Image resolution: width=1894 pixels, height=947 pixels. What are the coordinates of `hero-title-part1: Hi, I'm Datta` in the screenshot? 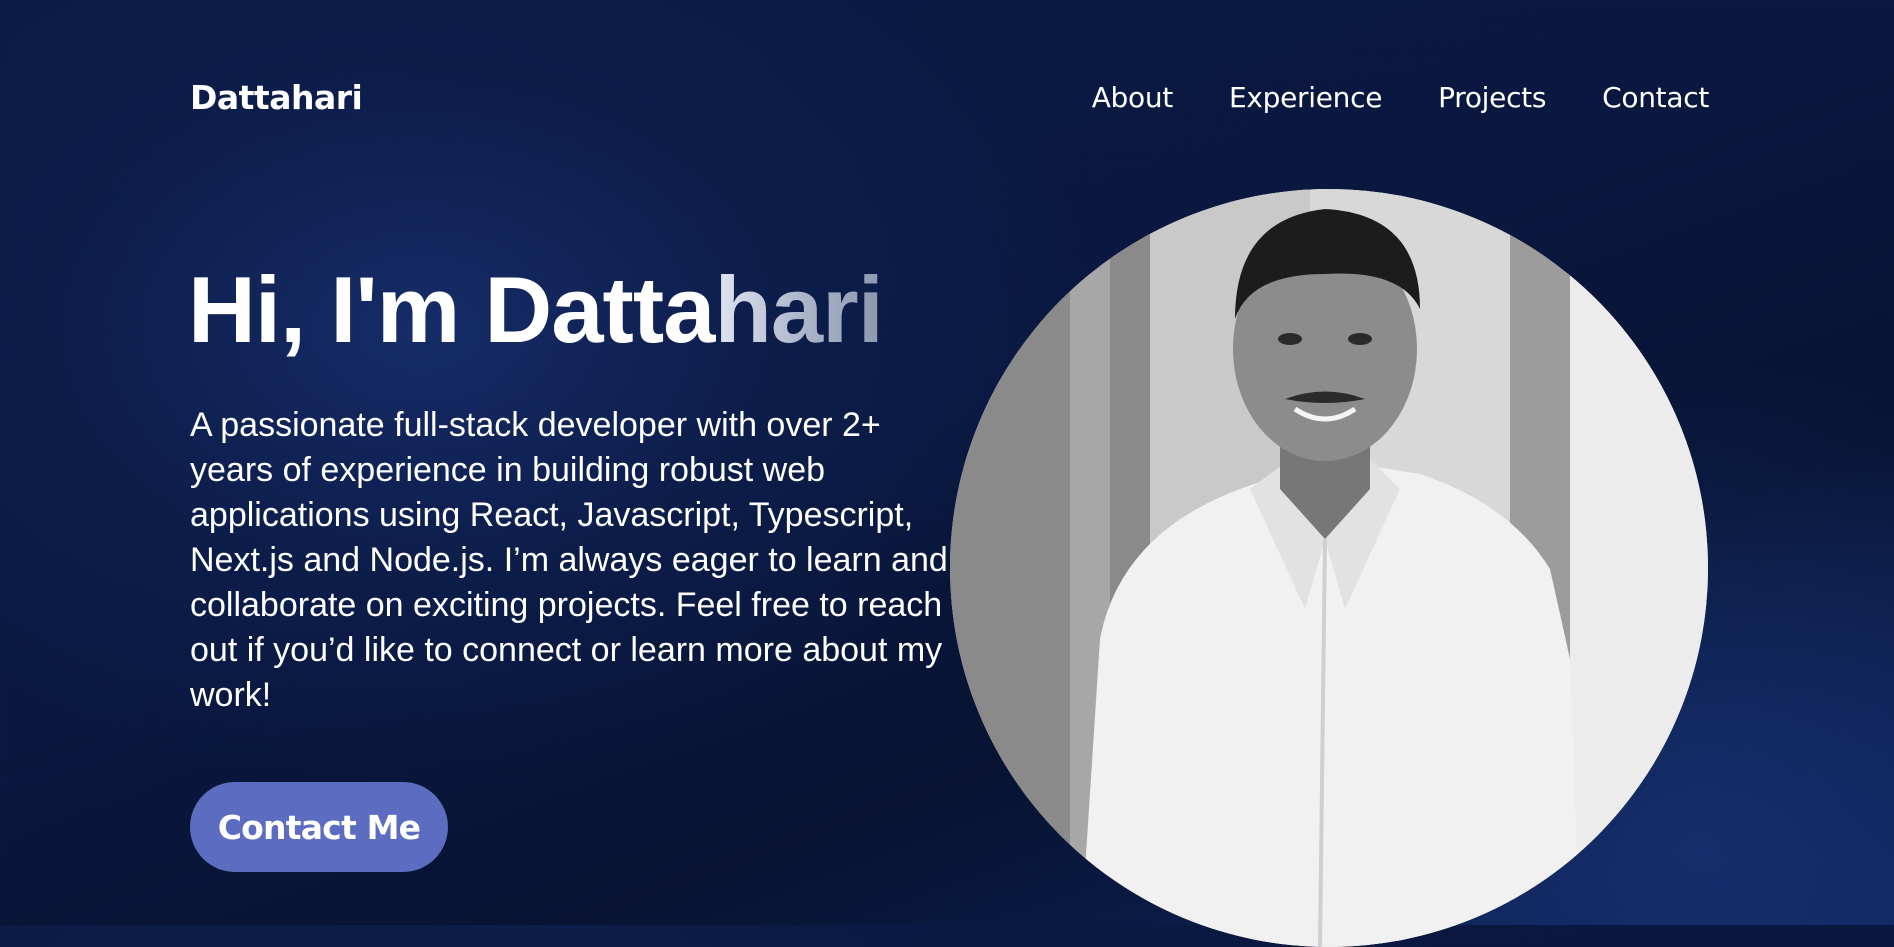 It's located at (451, 309).